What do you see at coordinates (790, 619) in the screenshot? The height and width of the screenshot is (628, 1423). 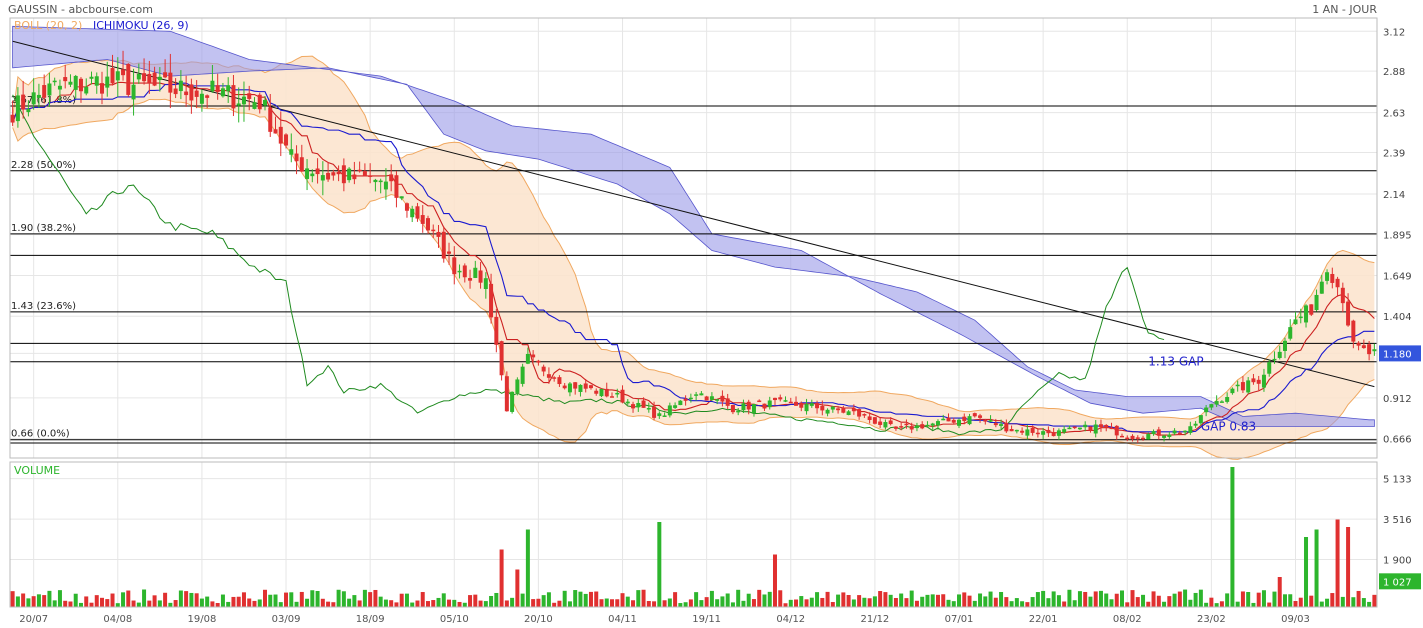 I see `x-tick-label: 04/12` at bounding box center [790, 619].